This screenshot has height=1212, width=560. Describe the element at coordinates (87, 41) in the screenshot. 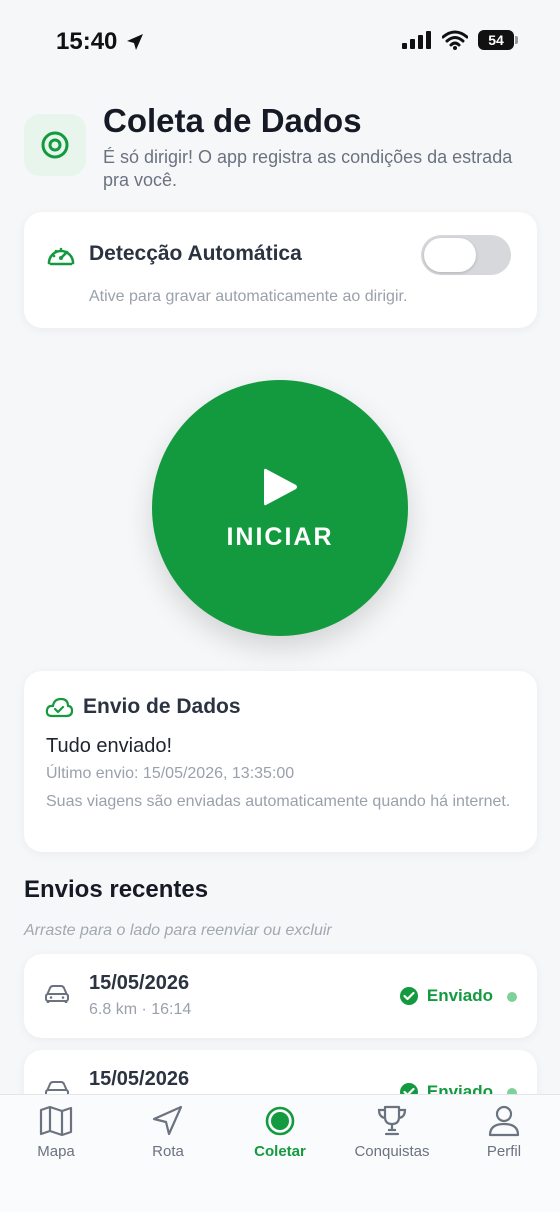

I see `status-time-label: 15:40` at that location.